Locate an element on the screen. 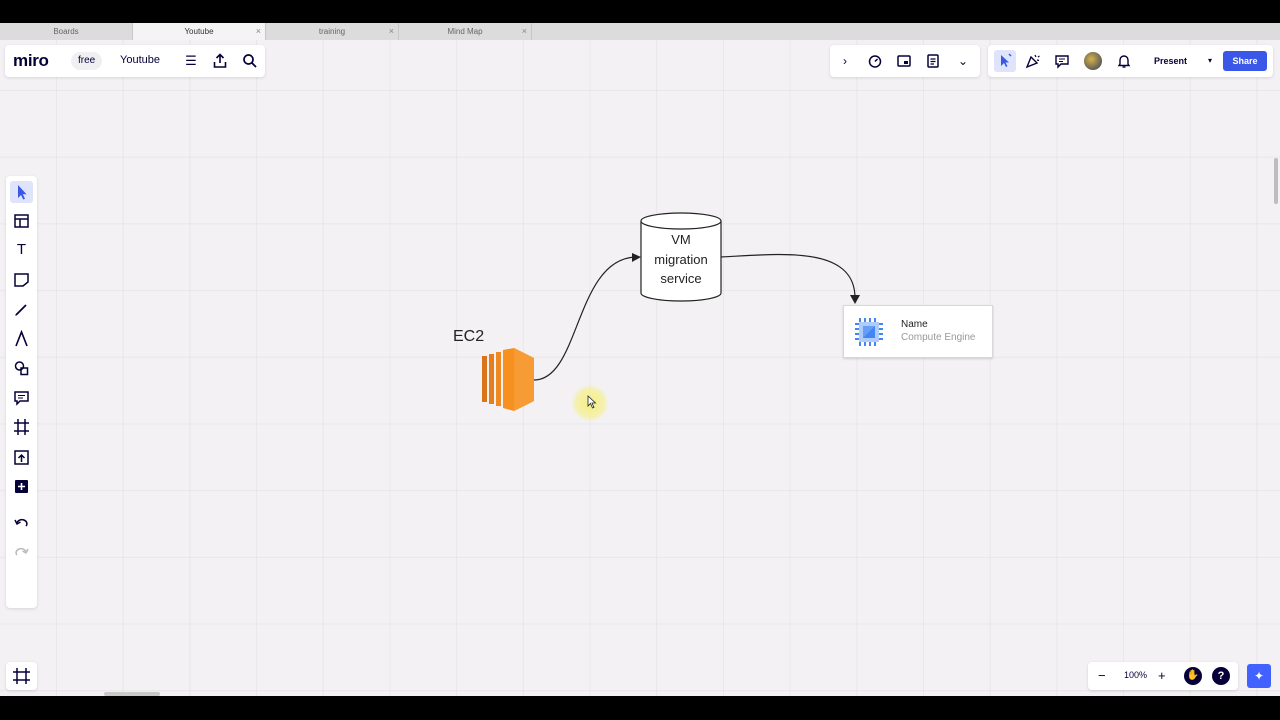 The width and height of the screenshot is (1280, 720). mouse-pointer-icon is located at coordinates (592, 402).